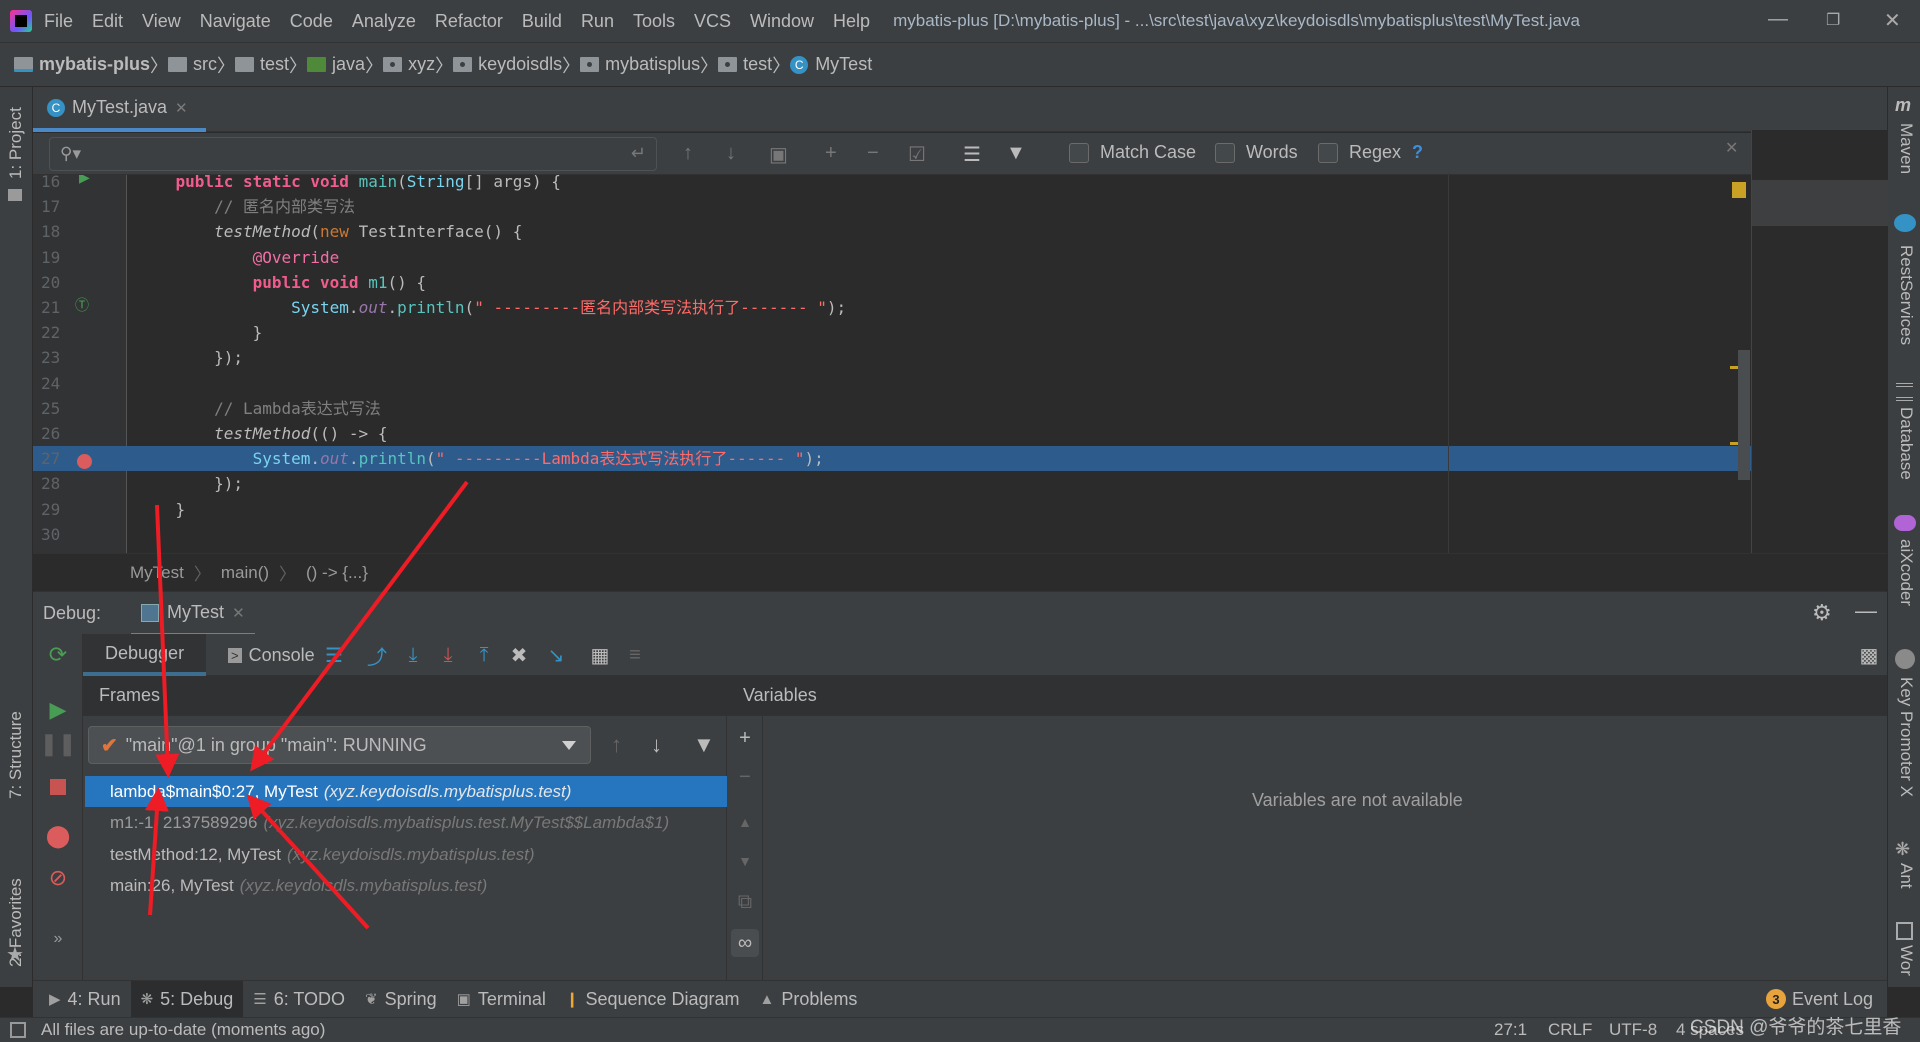  Describe the element at coordinates (704, 745) in the screenshot. I see `filter-frames-button: ▼` at that location.